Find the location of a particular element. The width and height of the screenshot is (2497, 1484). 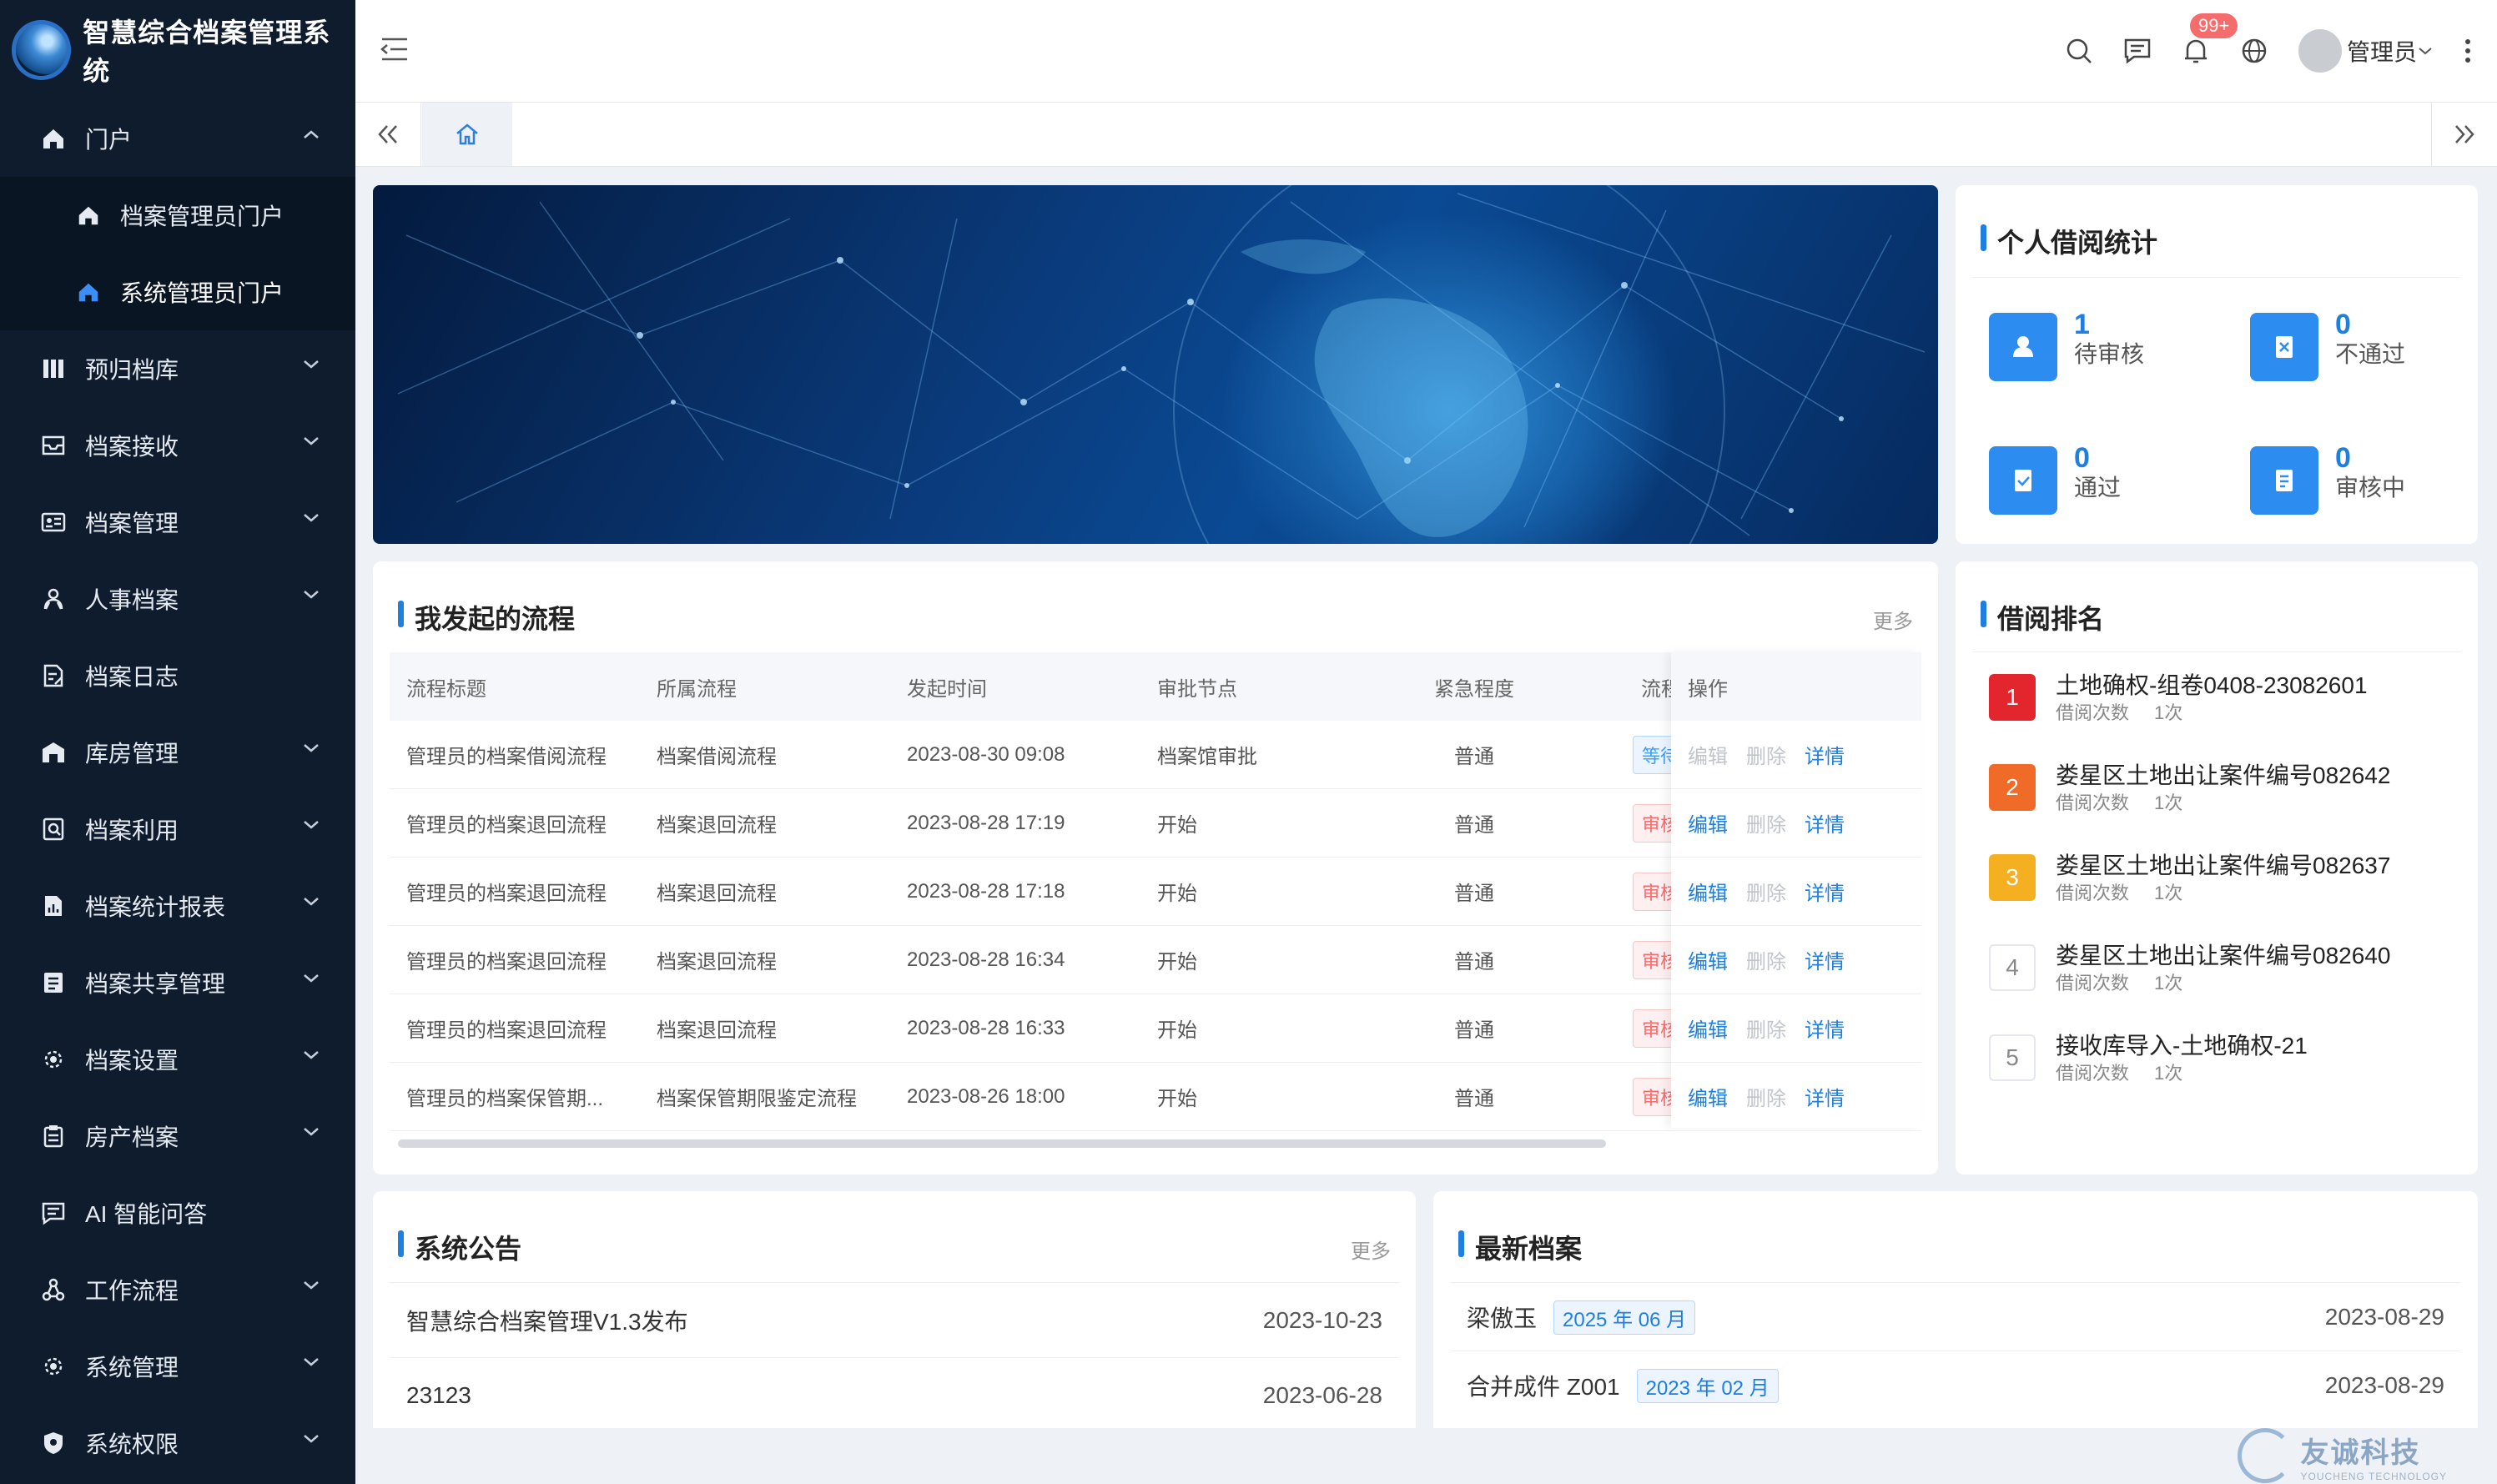

archive-item: 合并成件 Z001 2023 年 02 月 2023-08-29 is located at coordinates (1955, 1386).